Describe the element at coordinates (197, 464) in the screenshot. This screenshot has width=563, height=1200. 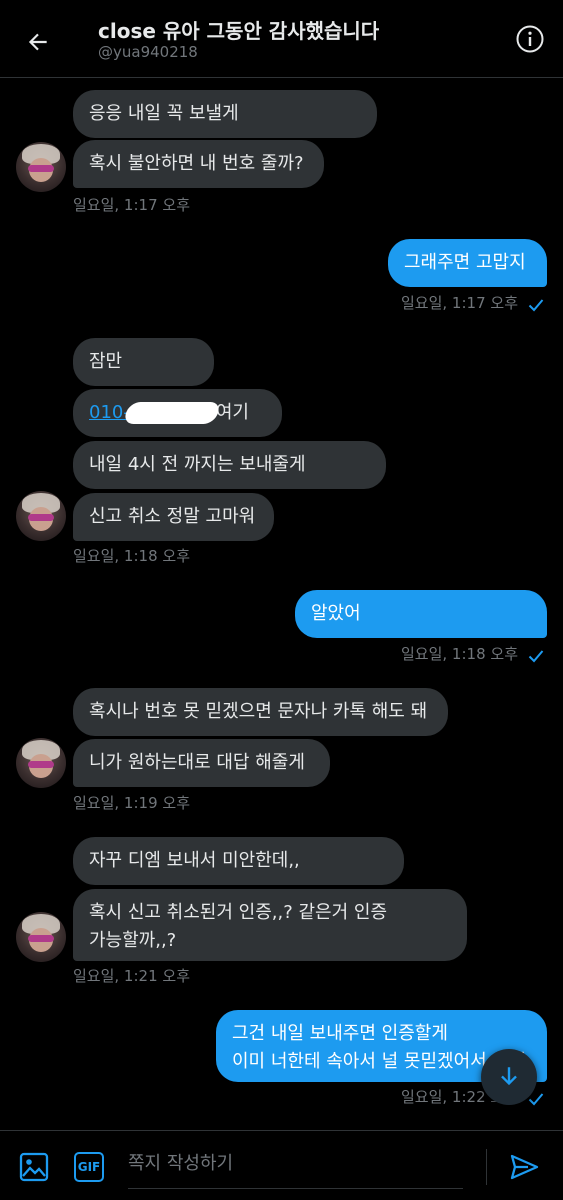
I see `message-text: 내일 4시 전 까지는 보내줄게` at that location.